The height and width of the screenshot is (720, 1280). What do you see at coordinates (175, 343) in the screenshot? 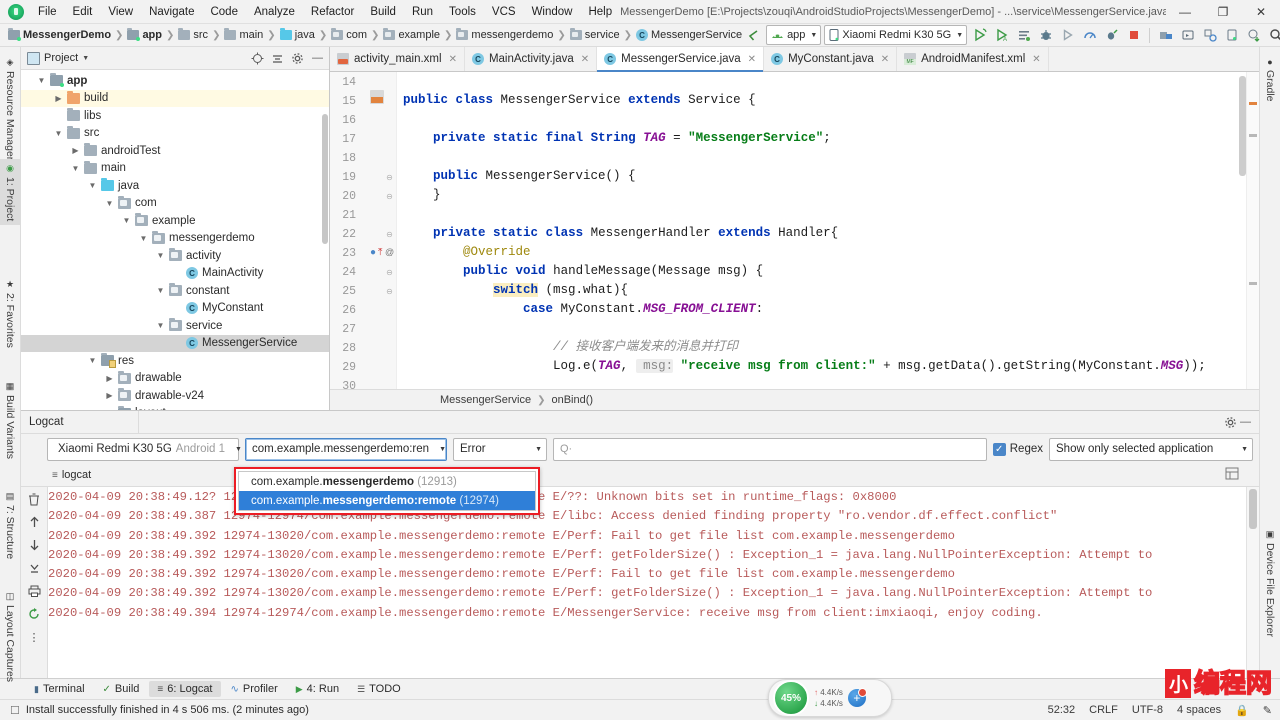
I see `tree-node-messengerservice: C MessengerService` at bounding box center [175, 343].